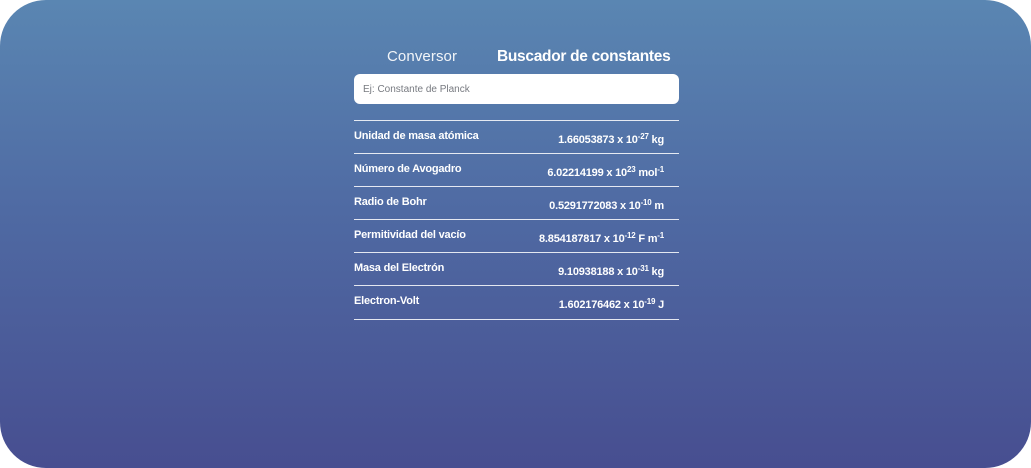 This screenshot has width=1031, height=468. Describe the element at coordinates (516, 89) in the screenshot. I see `search-input` at that location.